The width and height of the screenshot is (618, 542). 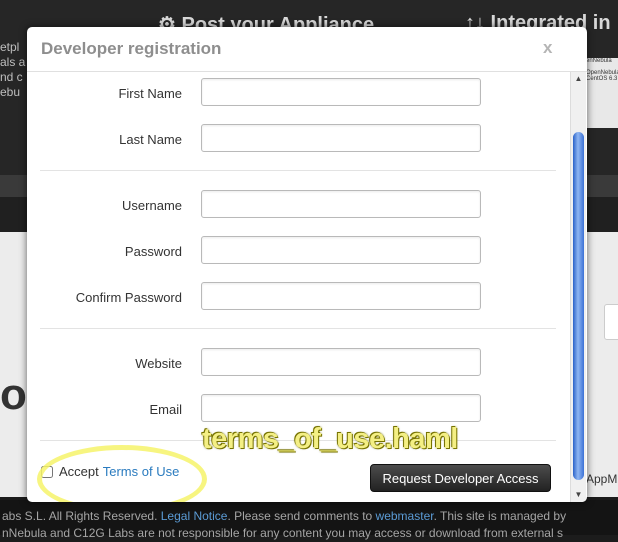 I want to click on annotation-text: terms_of_use.haml, so click(x=330, y=439).